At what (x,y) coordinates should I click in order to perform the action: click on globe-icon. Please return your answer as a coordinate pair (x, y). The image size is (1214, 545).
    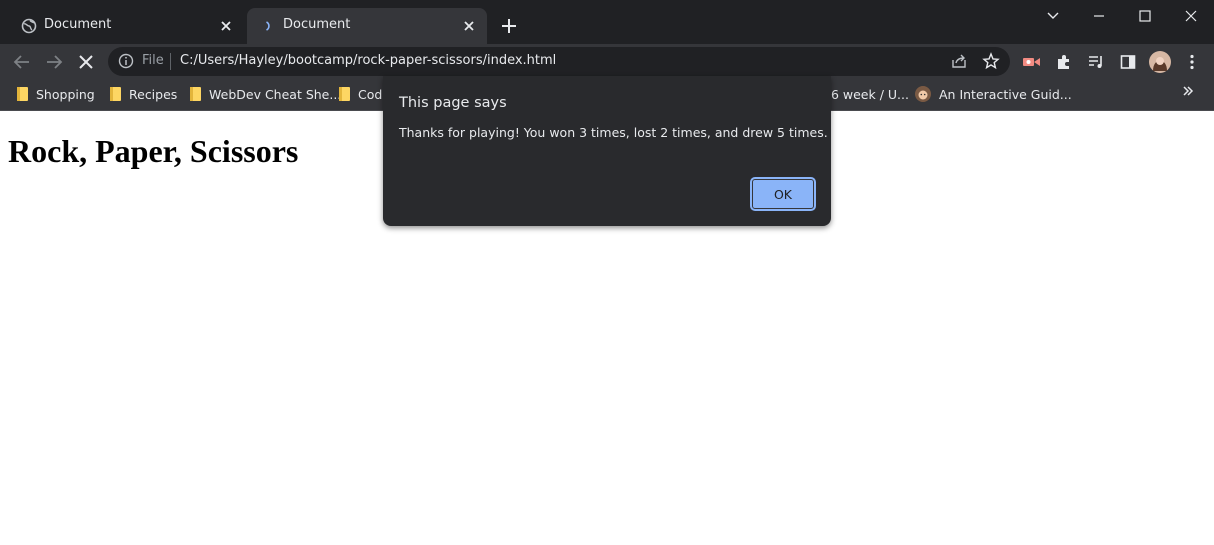
    Looking at the image, I should click on (29, 26).